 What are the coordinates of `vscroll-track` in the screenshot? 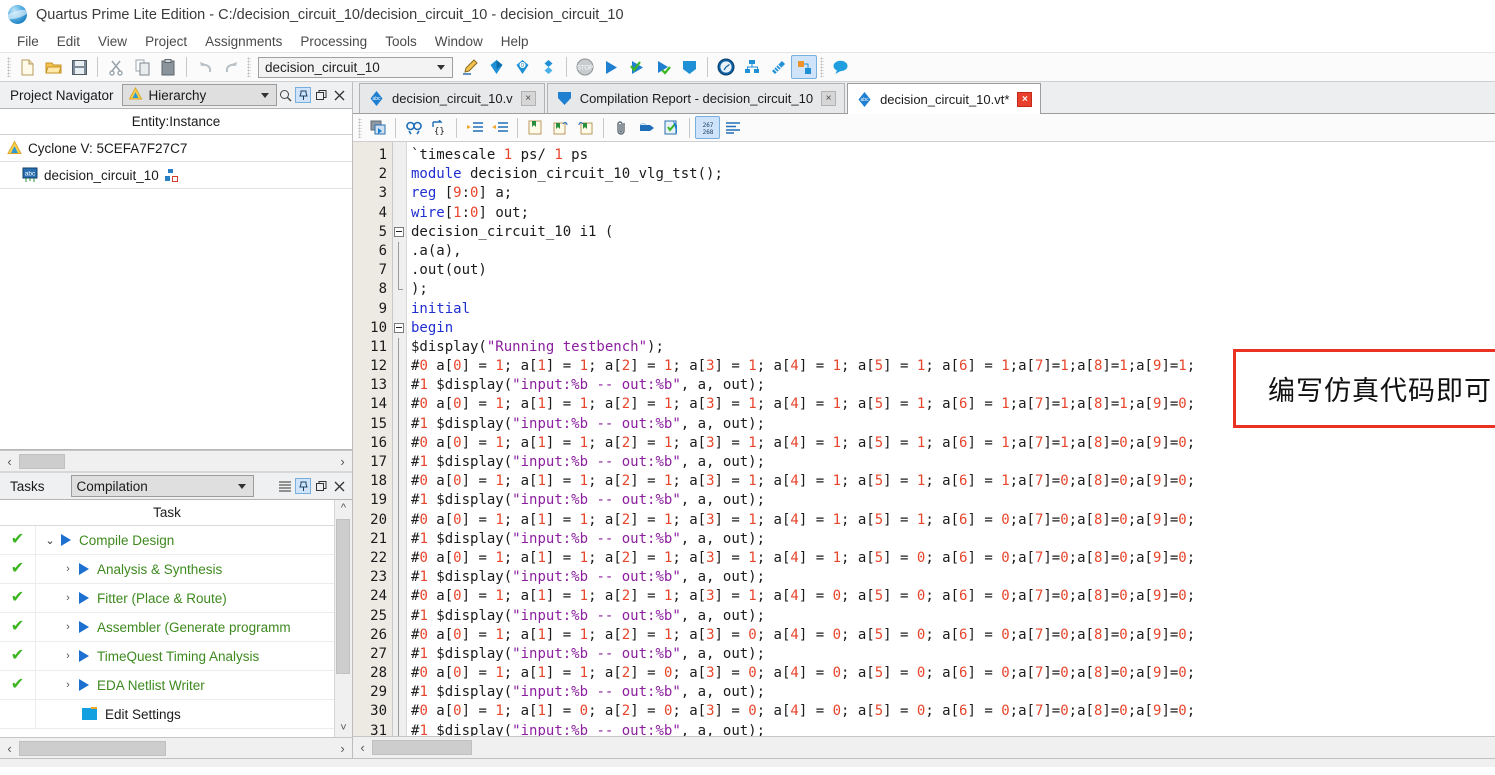 It's located at (343, 618).